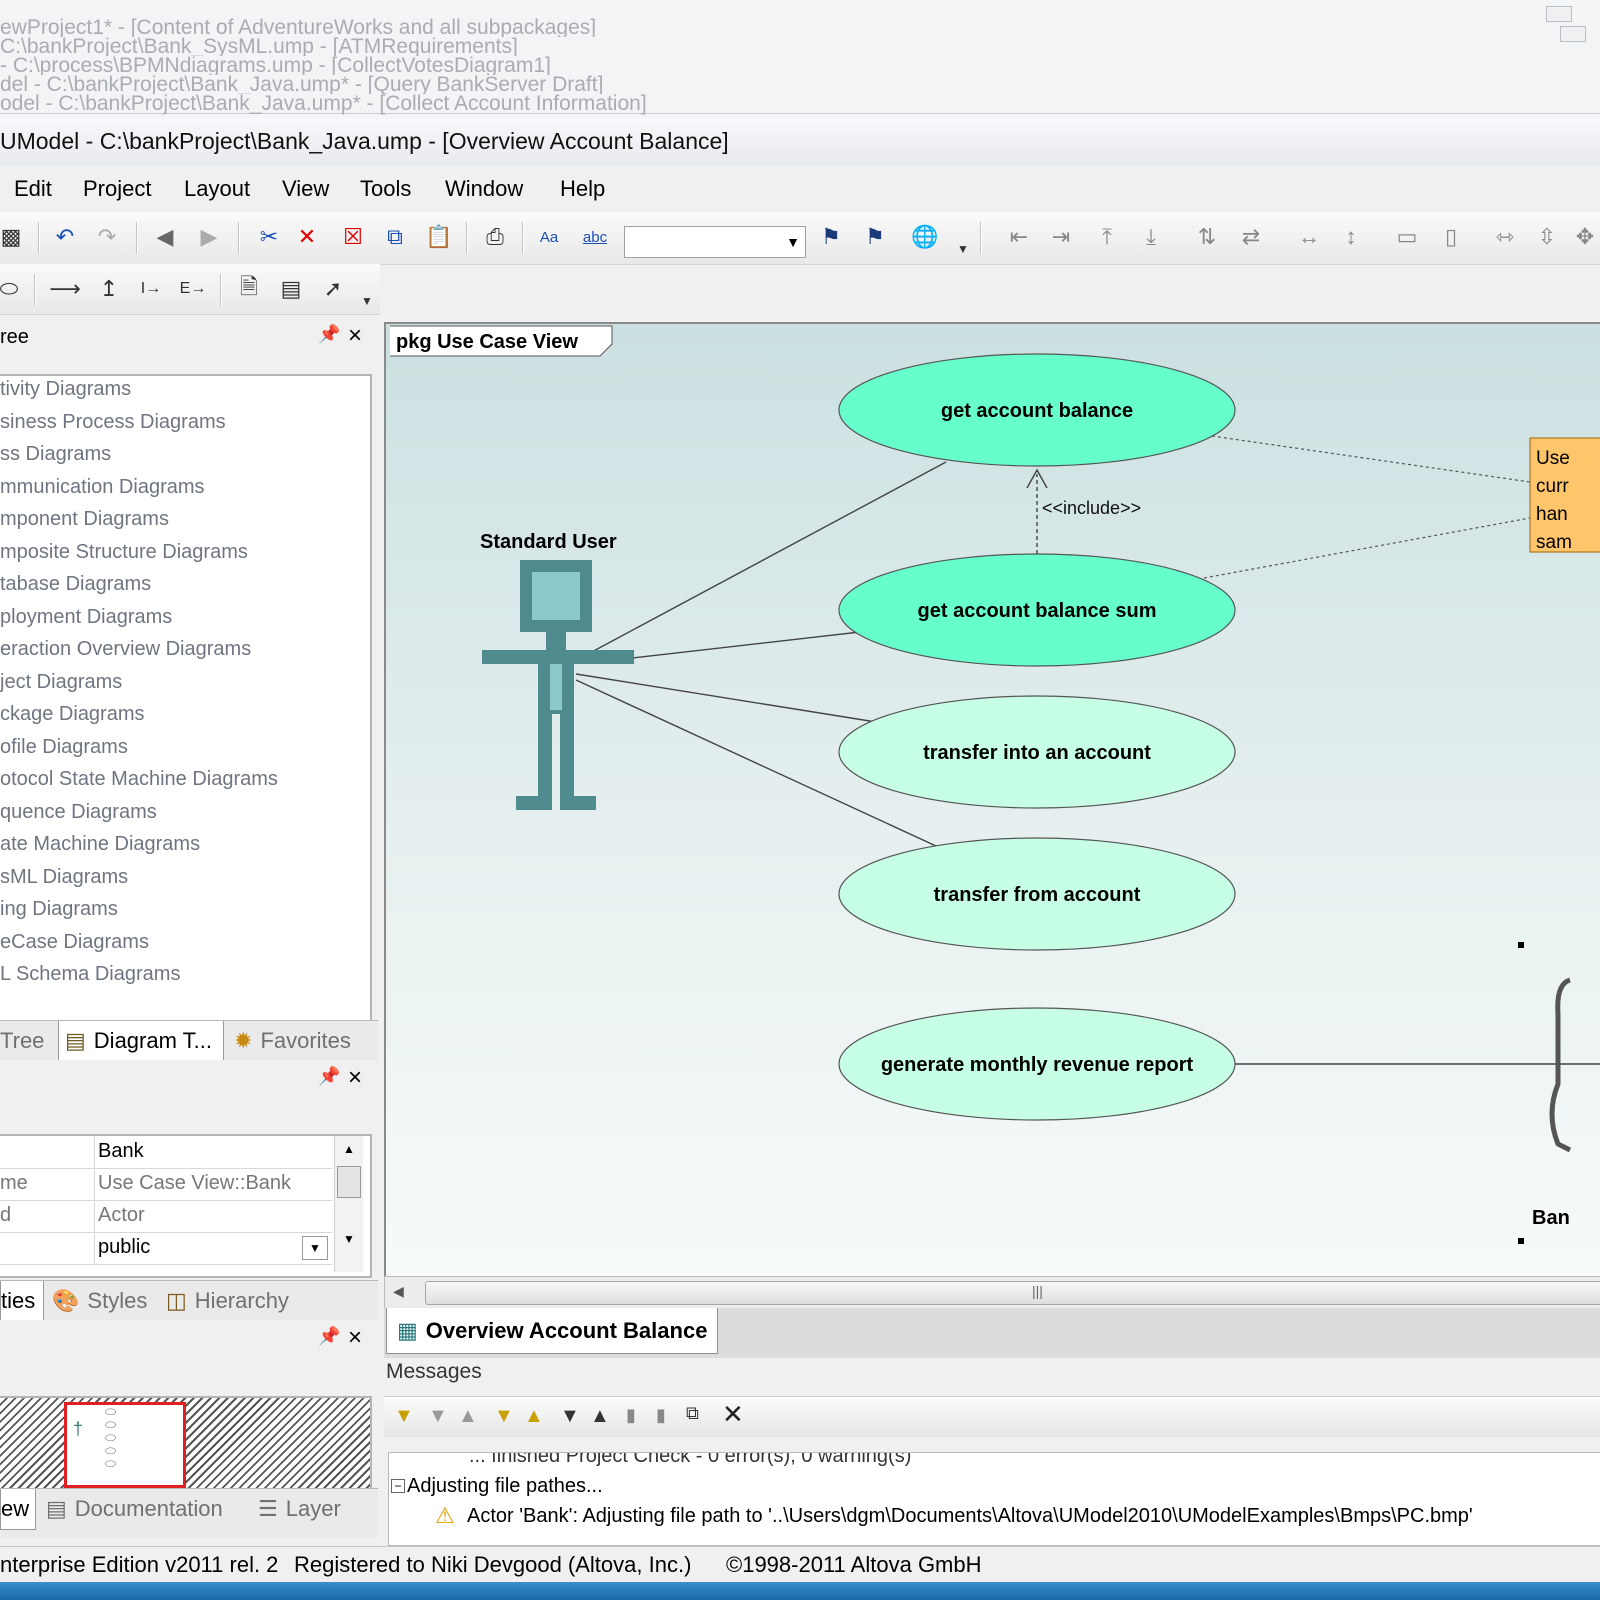 This screenshot has width=1600, height=1600. I want to click on make-same-width-icon: ▭, so click(1407, 237).